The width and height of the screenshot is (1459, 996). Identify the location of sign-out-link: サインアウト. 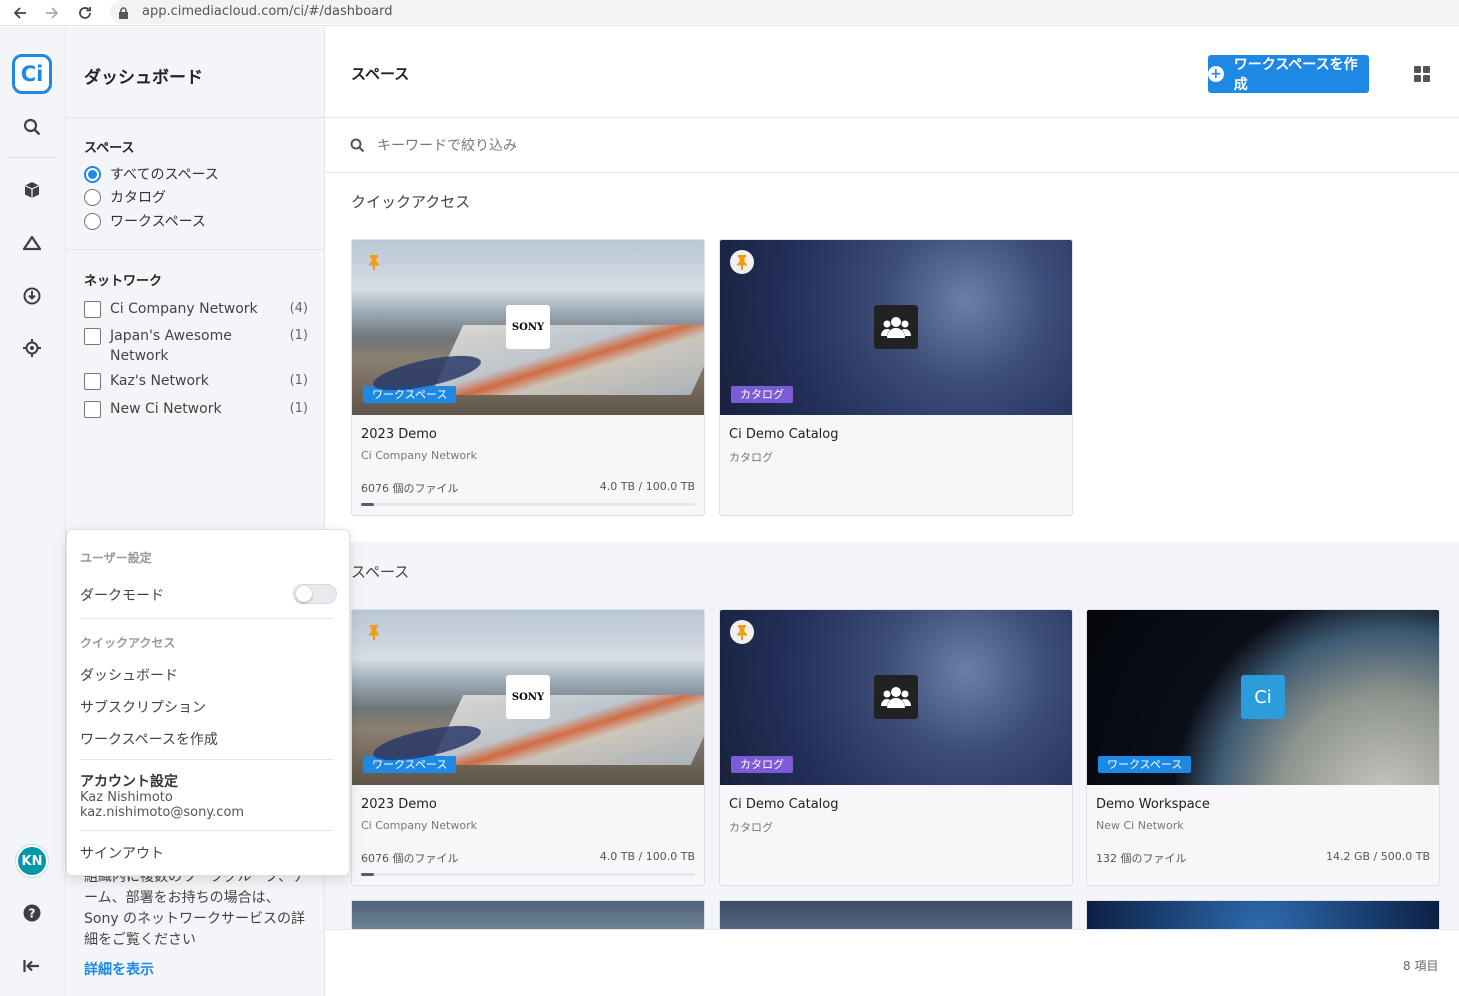
(122, 853).